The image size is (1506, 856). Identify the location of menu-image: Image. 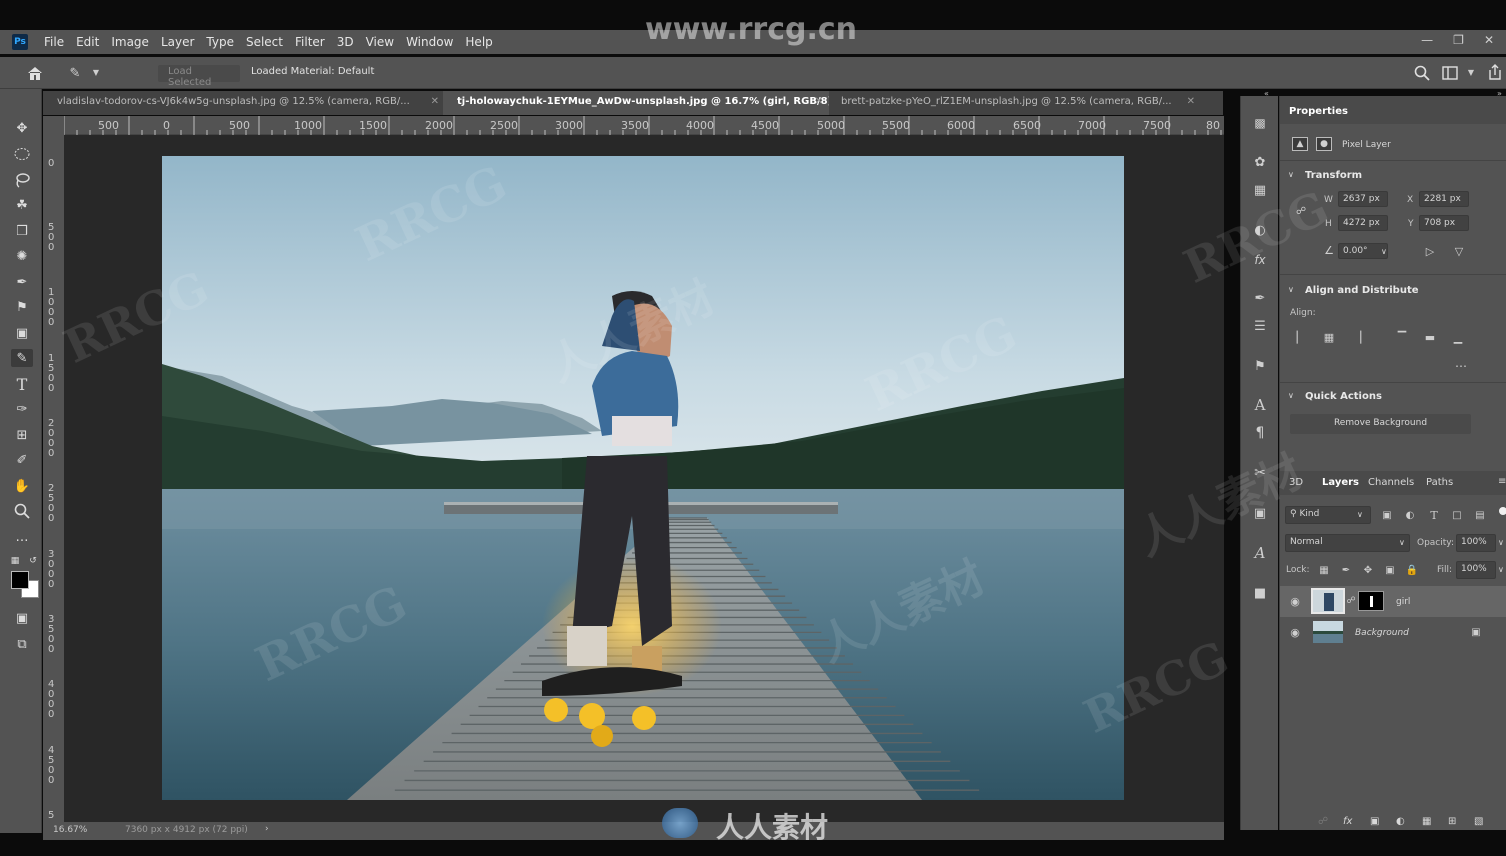
(130, 42).